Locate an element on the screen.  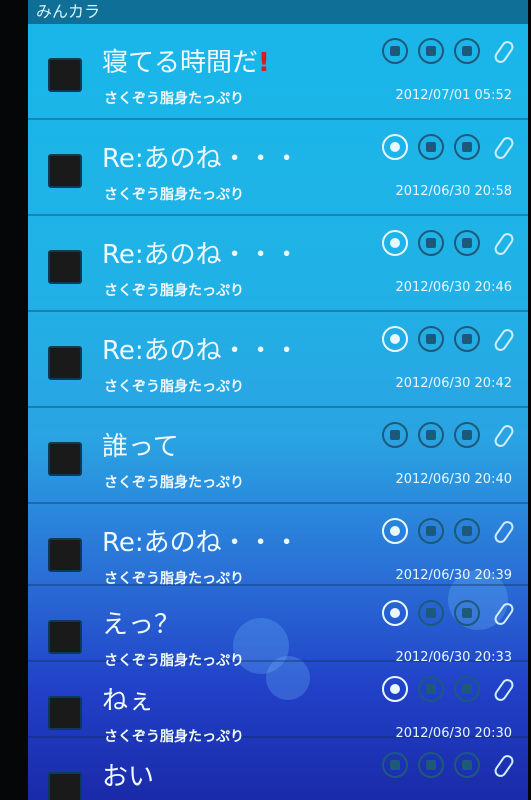
app-title-bar: みんカラ is located at coordinates (278, 12).